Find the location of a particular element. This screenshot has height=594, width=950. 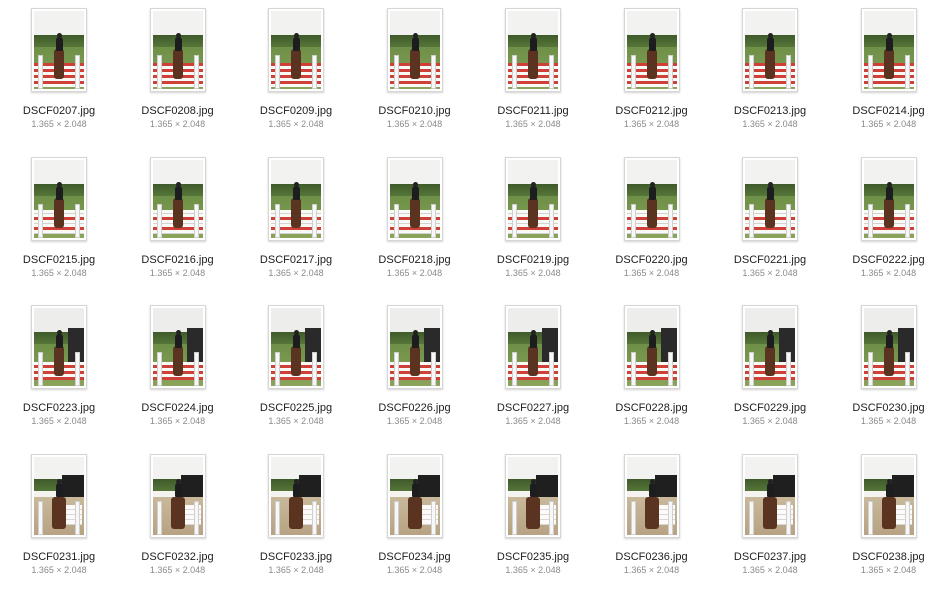

file-name-label: DSCF0221.jpg is located at coordinates (770, 260).